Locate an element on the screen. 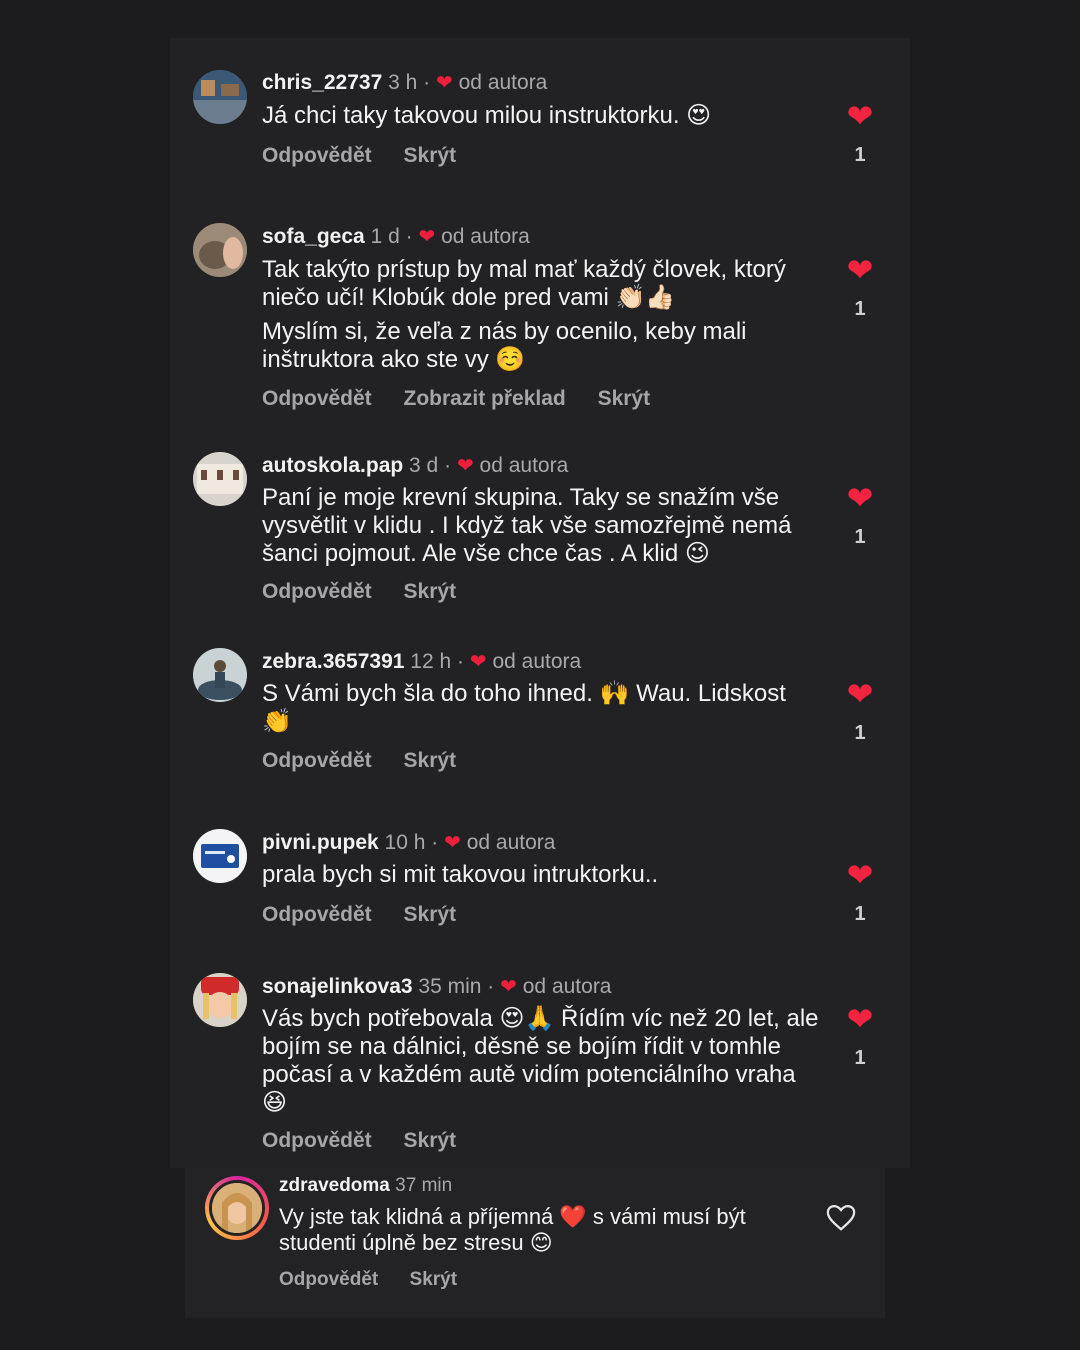  username: zebra.3657391 is located at coordinates (333, 661).